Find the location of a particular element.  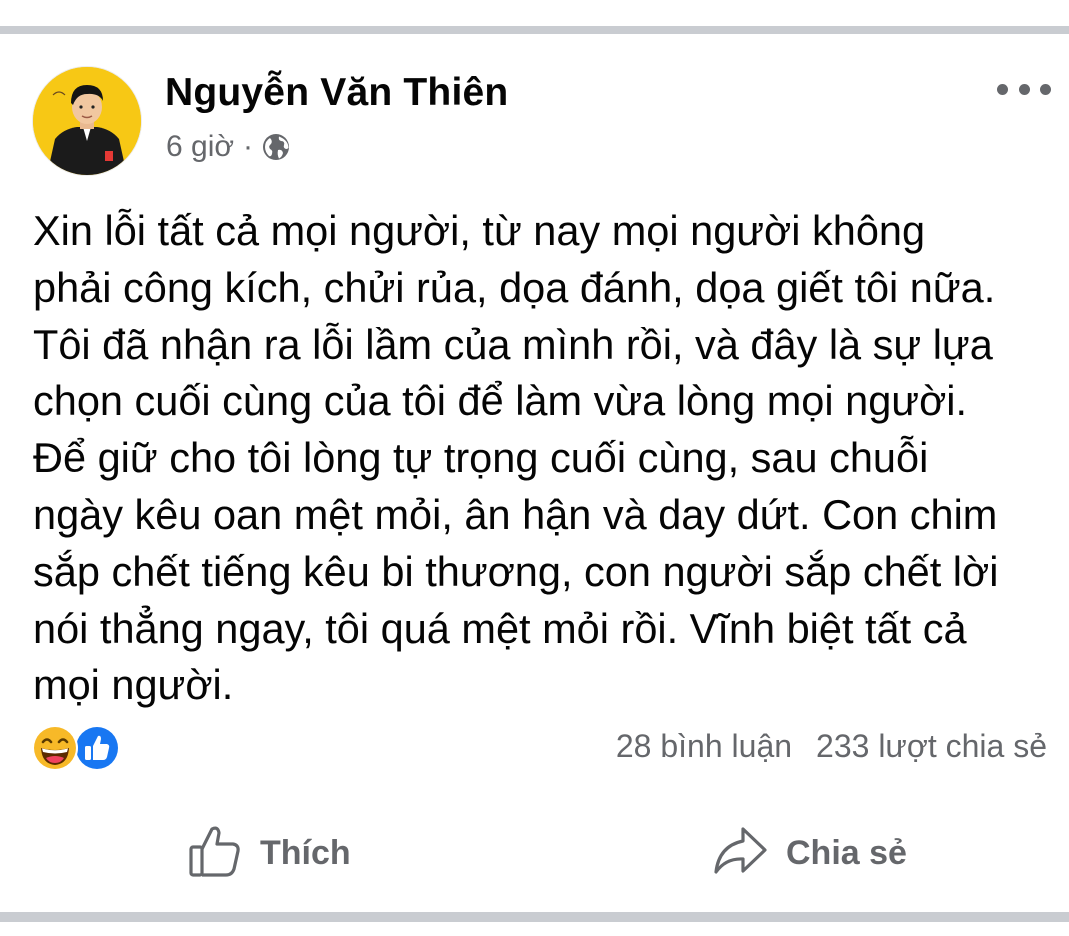

like-reaction-icon is located at coordinates (97, 748).